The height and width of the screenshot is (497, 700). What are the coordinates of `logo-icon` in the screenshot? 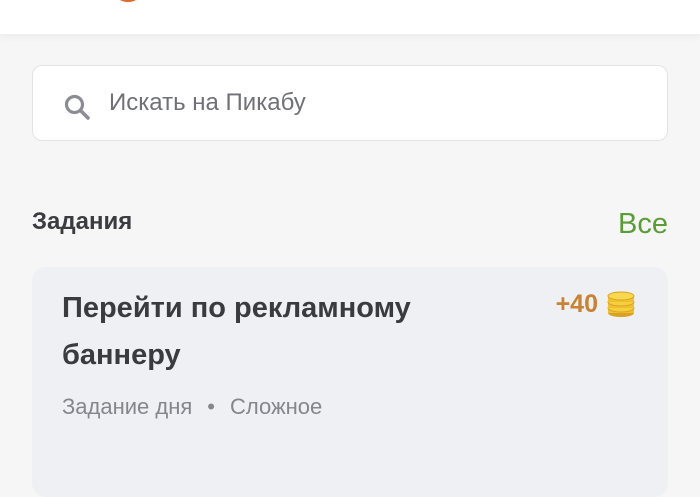 It's located at (128, 1).